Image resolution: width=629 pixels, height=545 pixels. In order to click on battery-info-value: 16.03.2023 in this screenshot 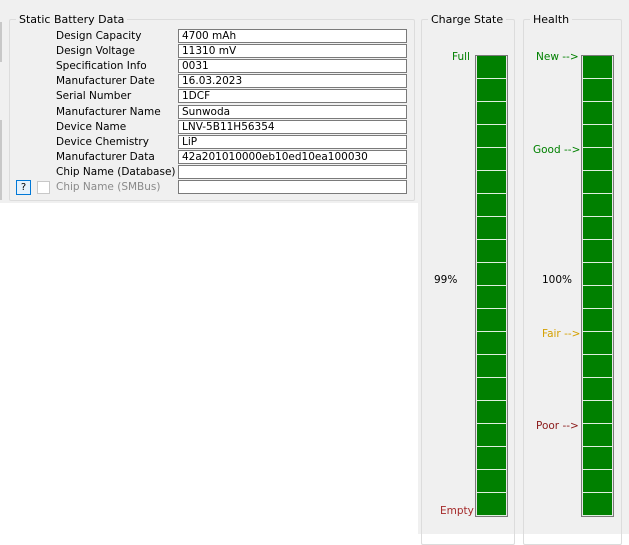, I will do `click(292, 81)`.